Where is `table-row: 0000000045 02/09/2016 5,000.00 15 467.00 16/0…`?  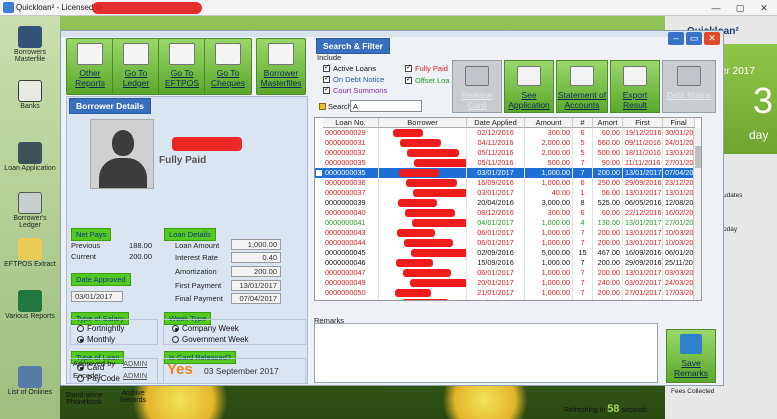
table-row: 0000000045 02/09/2016 5,000.00 15 467.00 16/0… is located at coordinates (508, 253).